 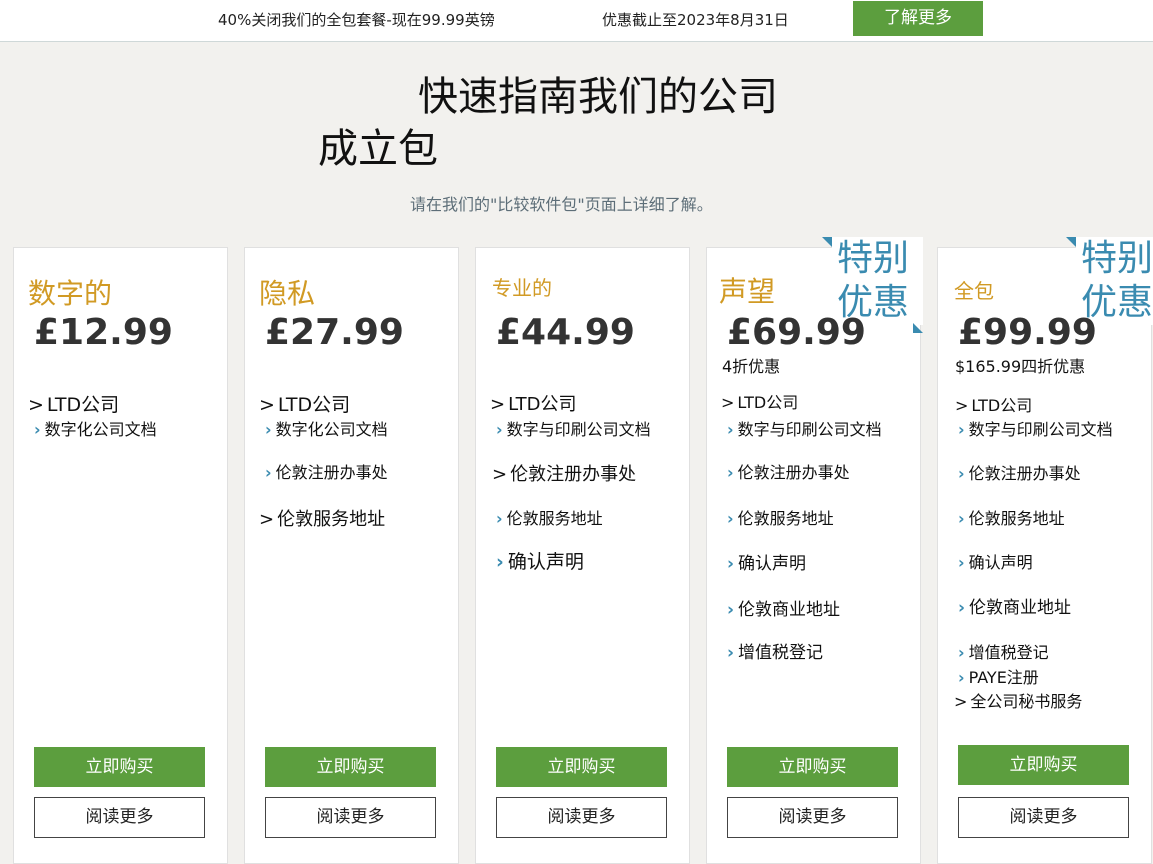 What do you see at coordinates (1018, 701) in the screenshot?
I see `feature-item: > 全公司秘书服务` at bounding box center [1018, 701].